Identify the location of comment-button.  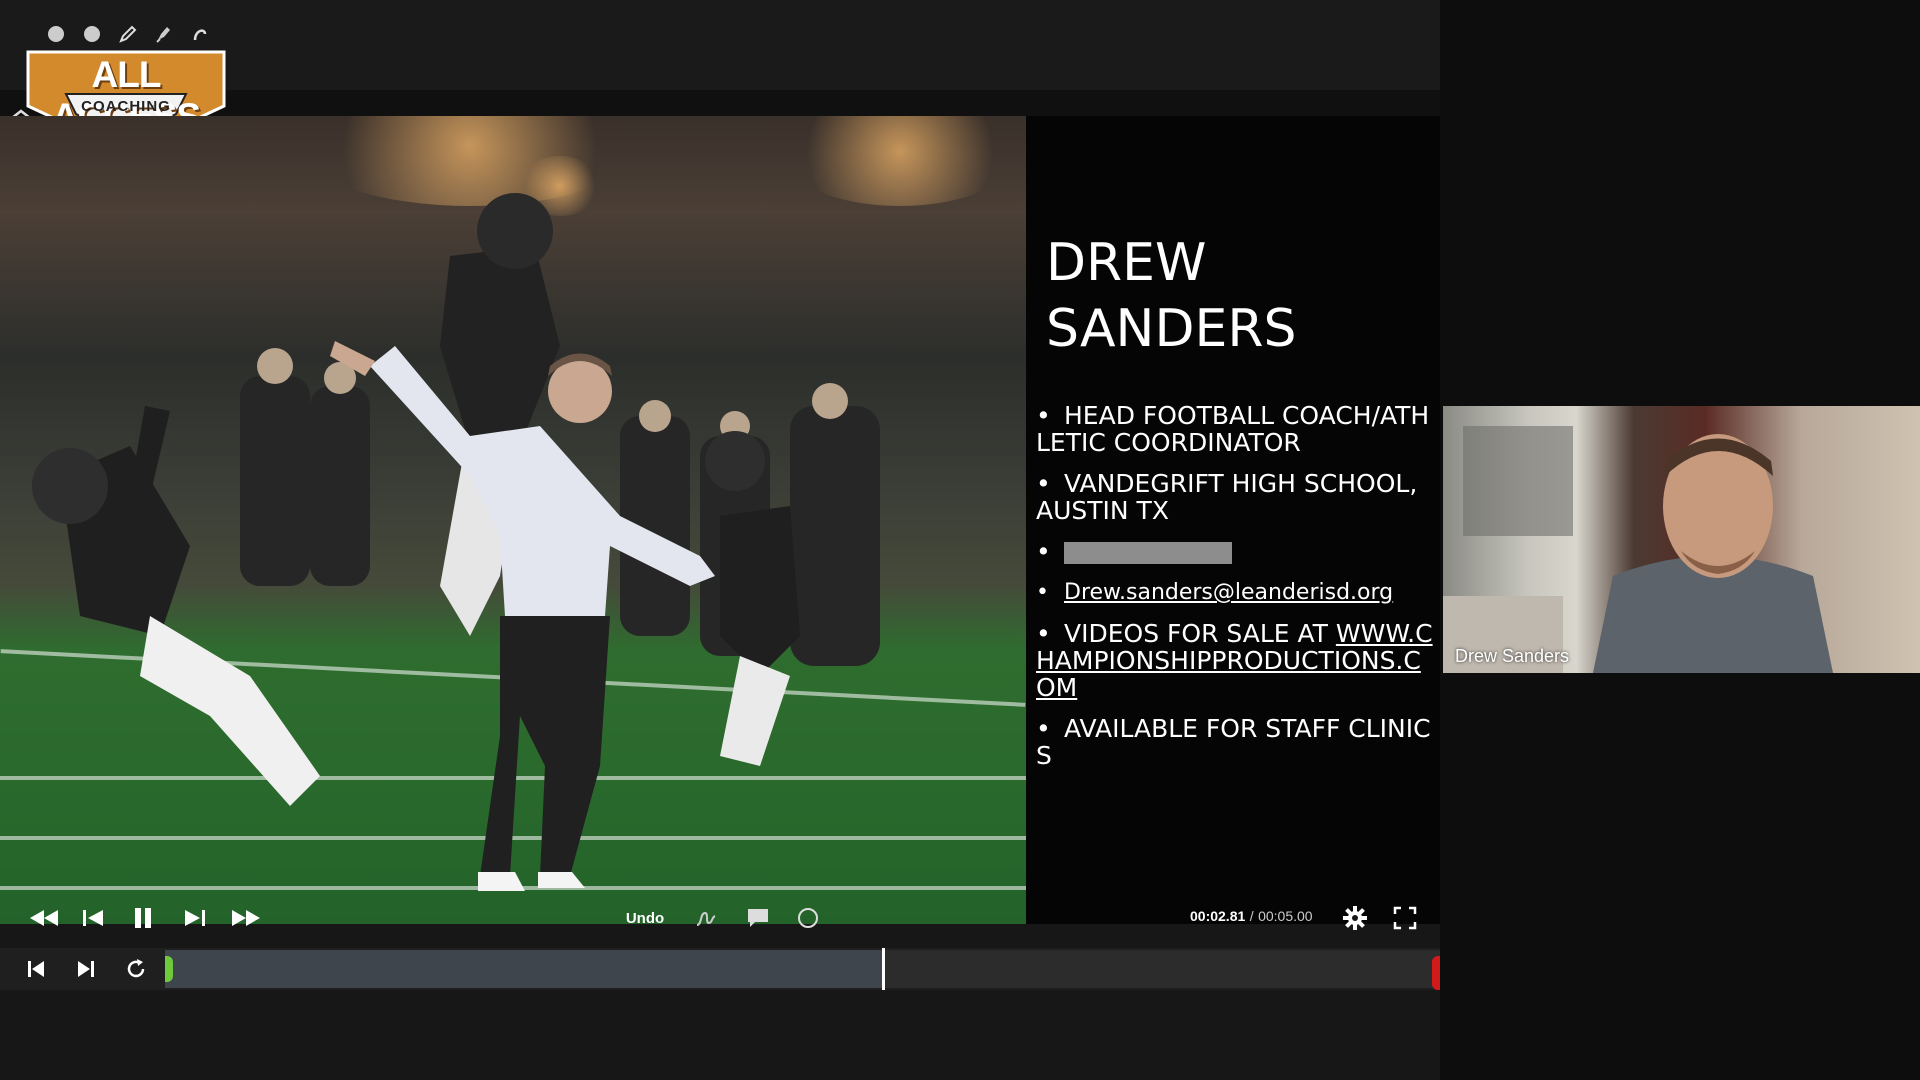
(758, 918).